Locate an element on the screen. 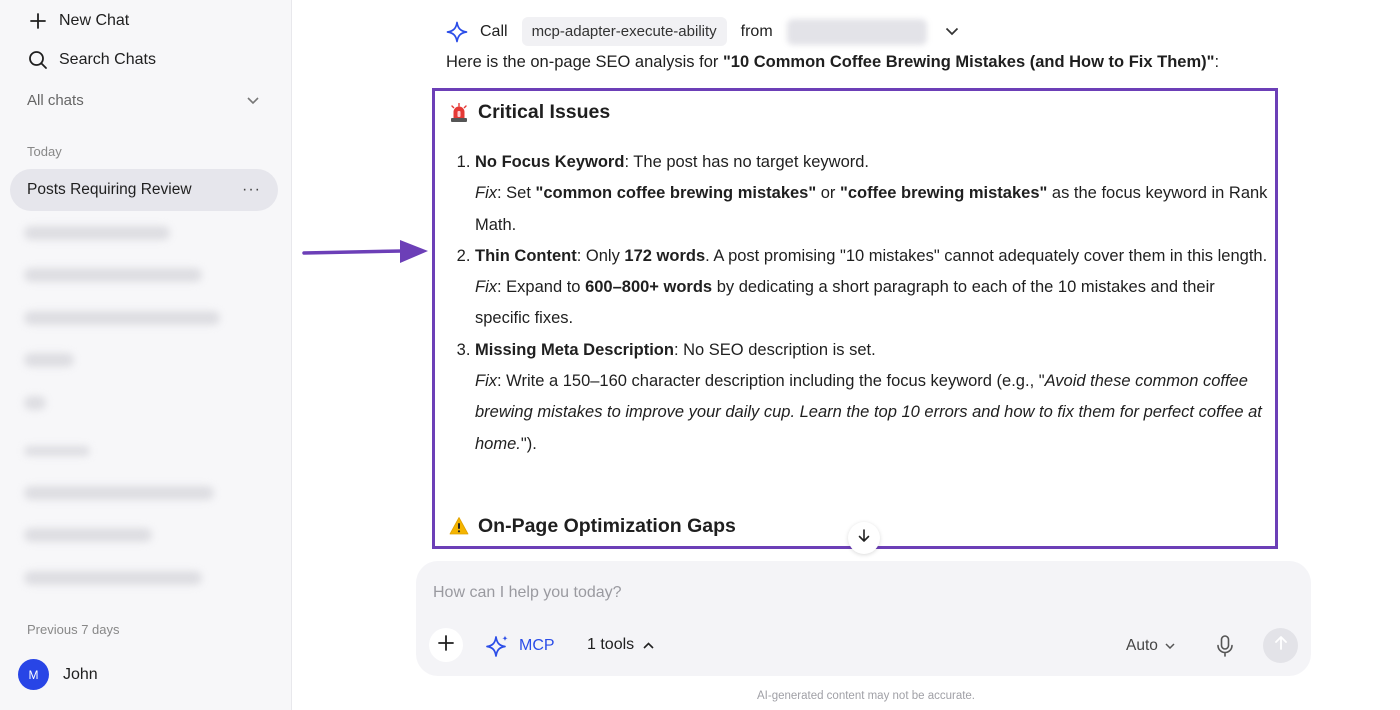 The image size is (1400, 710). microphone-icon is located at coordinates (1225, 648).